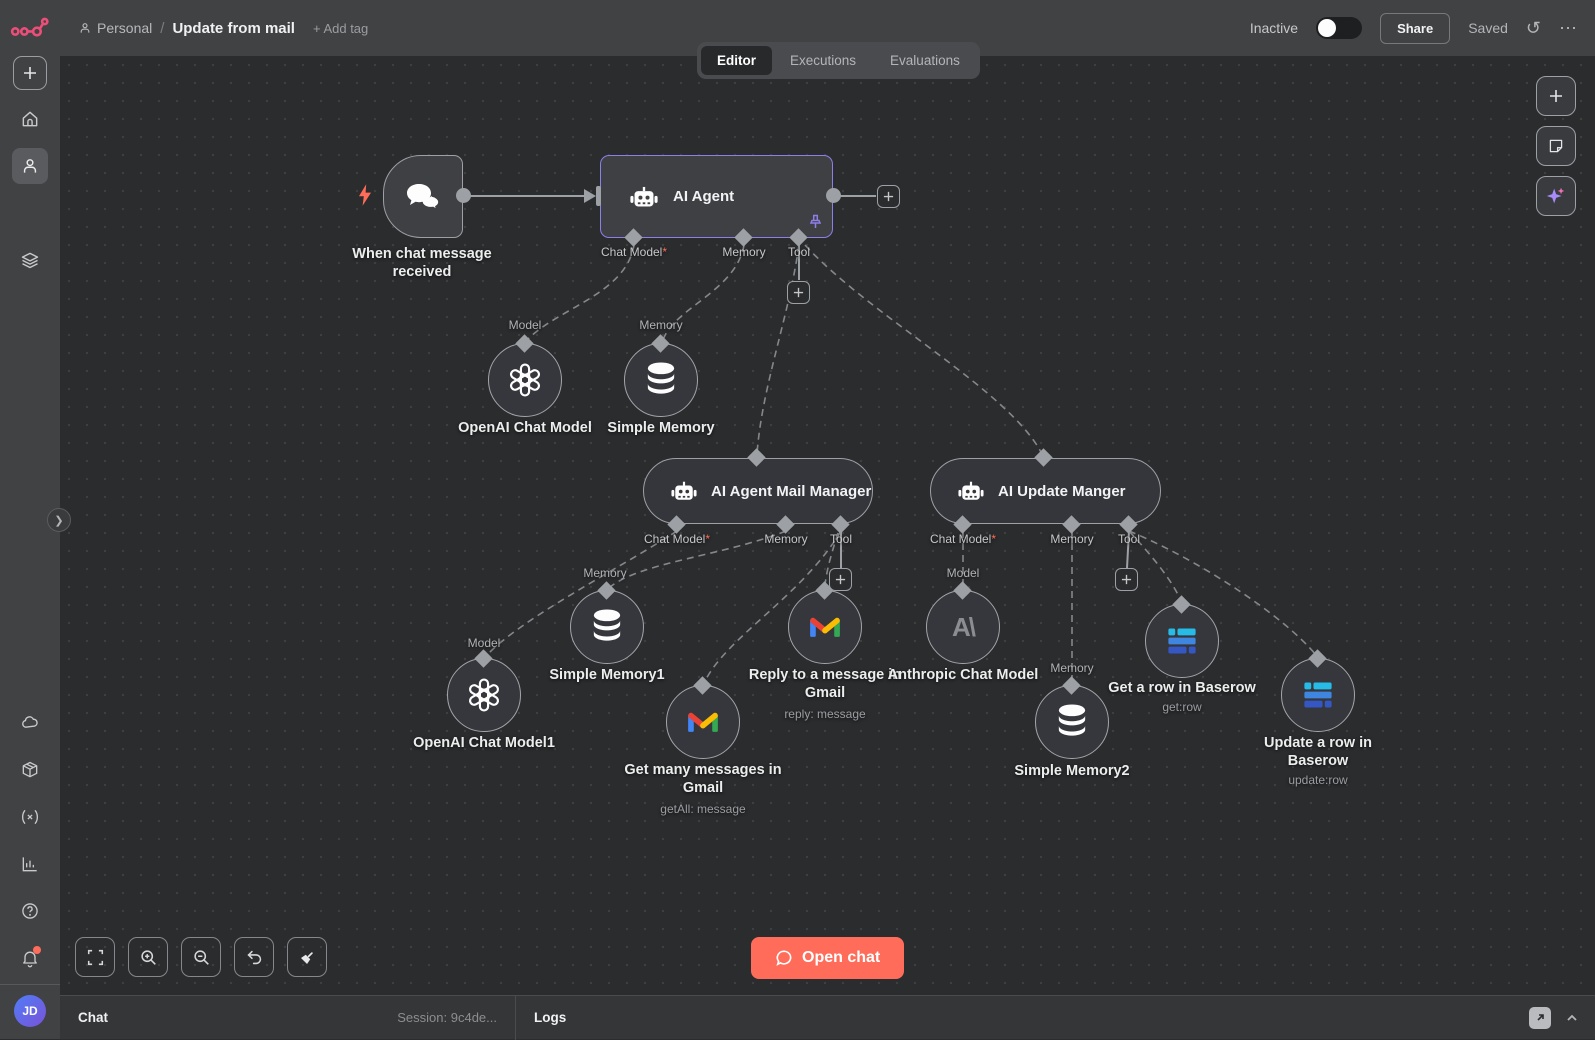 Image resolution: width=1595 pixels, height=1040 pixels. What do you see at coordinates (30, 166) in the screenshot?
I see `sidebar-item-personal` at bounding box center [30, 166].